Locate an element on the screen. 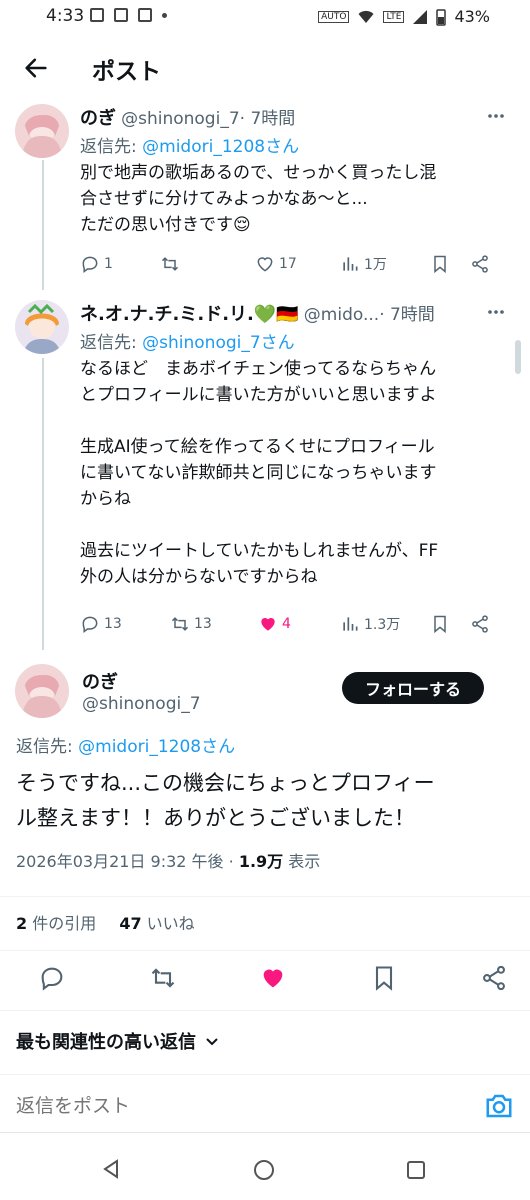 The image size is (530, 1200). views-button: 1万 is located at coordinates (385, 264).